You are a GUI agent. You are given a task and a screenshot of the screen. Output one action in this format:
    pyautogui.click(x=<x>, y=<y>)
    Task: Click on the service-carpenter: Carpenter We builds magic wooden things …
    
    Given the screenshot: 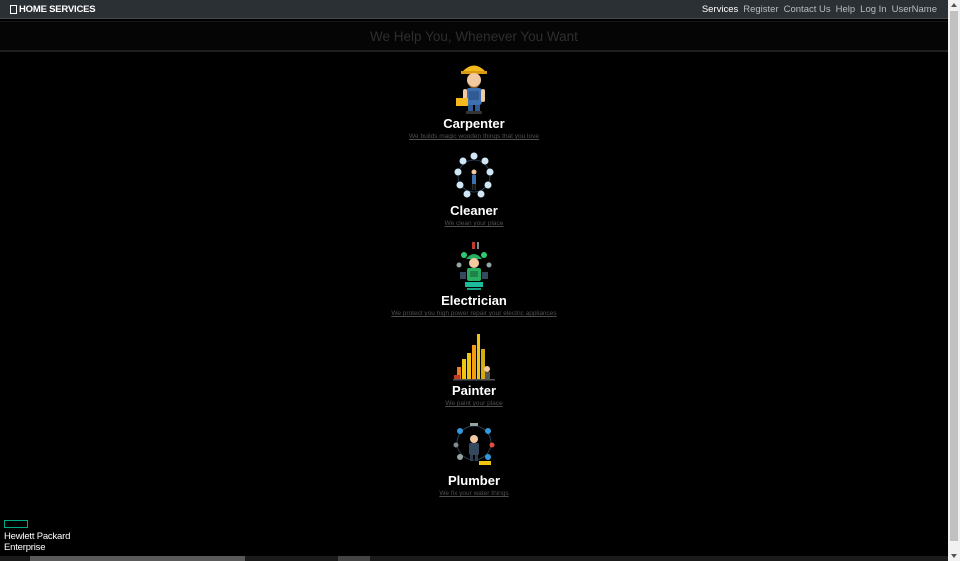 What is the action you would take?
    pyautogui.click(x=474, y=100)
    